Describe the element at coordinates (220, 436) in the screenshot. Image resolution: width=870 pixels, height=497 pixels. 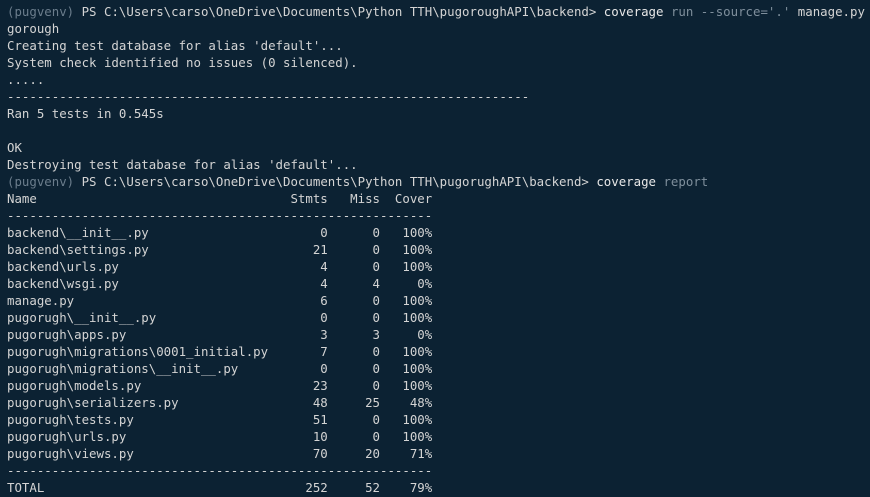
I see `report-row: pugorugh\urls.py 10 0 100%` at that location.